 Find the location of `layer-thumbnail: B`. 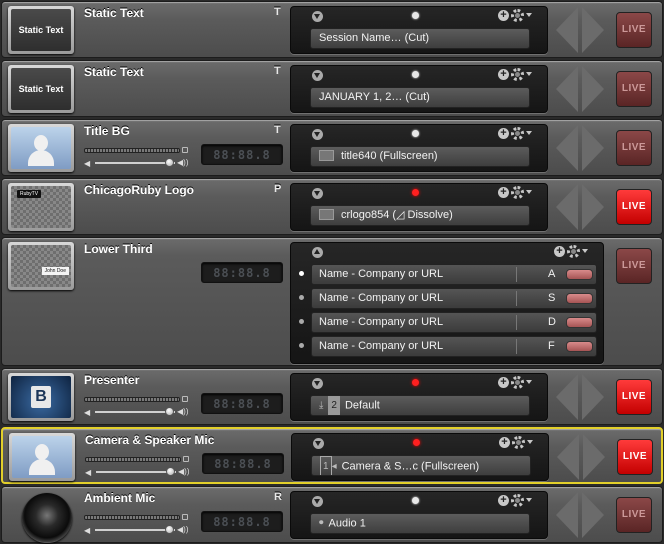

layer-thumbnail: B is located at coordinates (41, 397).